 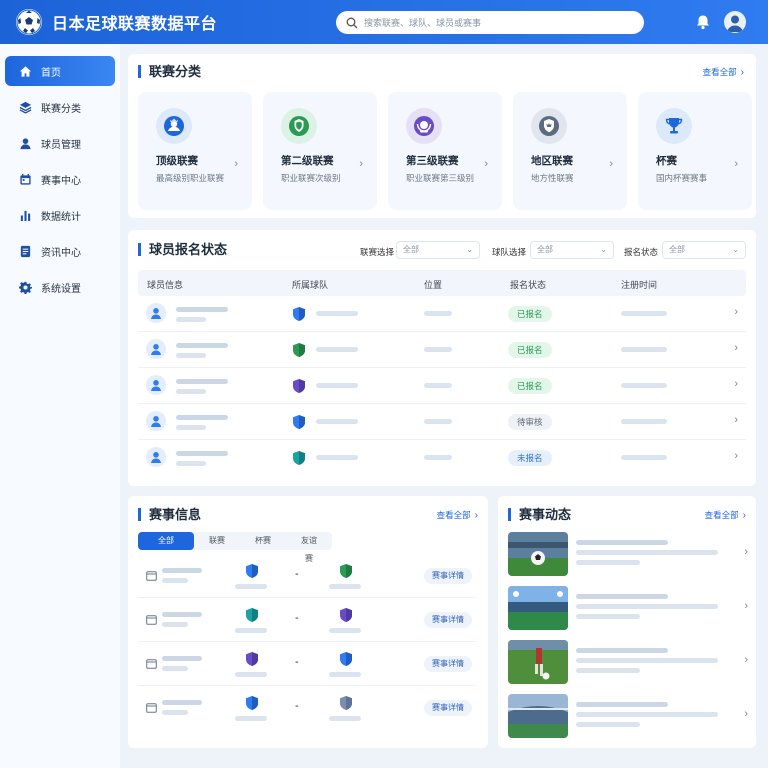 What do you see at coordinates (60, 287) in the screenshot?
I see `sidebar-item-settings: 系统设置` at bounding box center [60, 287].